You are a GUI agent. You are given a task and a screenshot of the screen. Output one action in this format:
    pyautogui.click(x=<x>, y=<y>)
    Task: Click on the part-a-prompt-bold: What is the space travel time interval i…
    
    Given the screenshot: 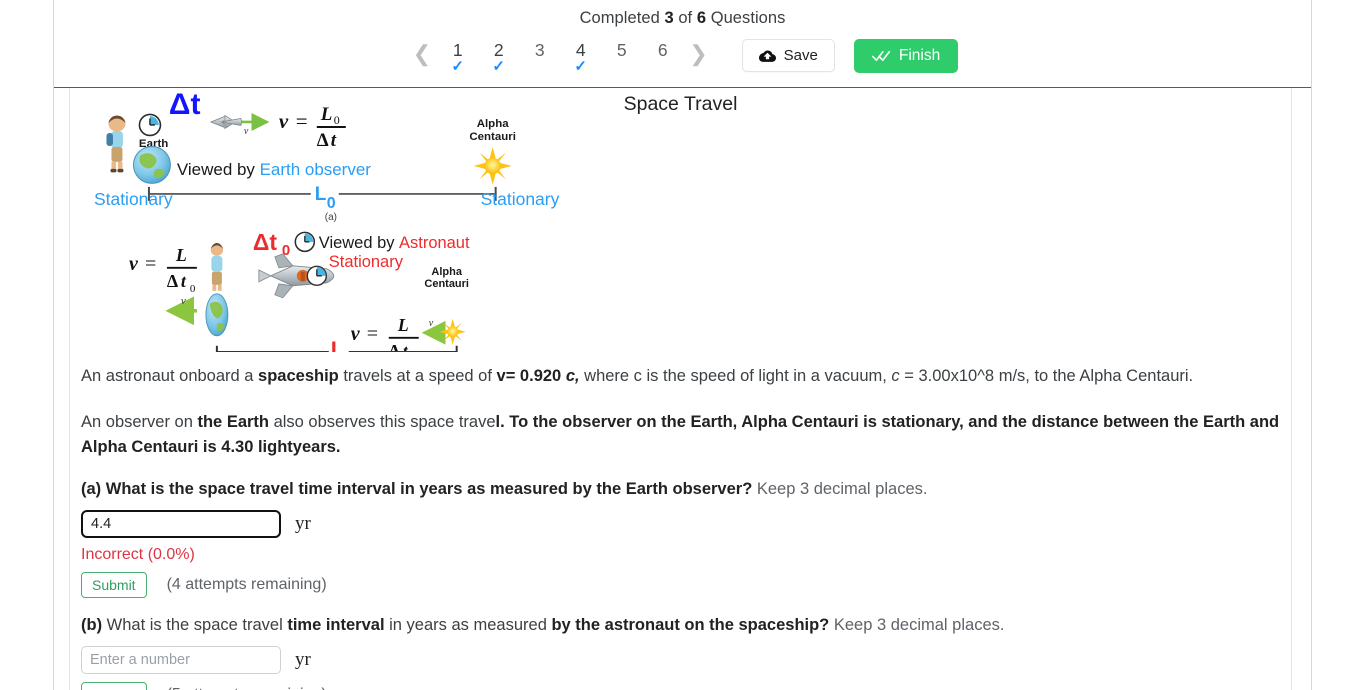 What is the action you would take?
    pyautogui.click(x=427, y=489)
    